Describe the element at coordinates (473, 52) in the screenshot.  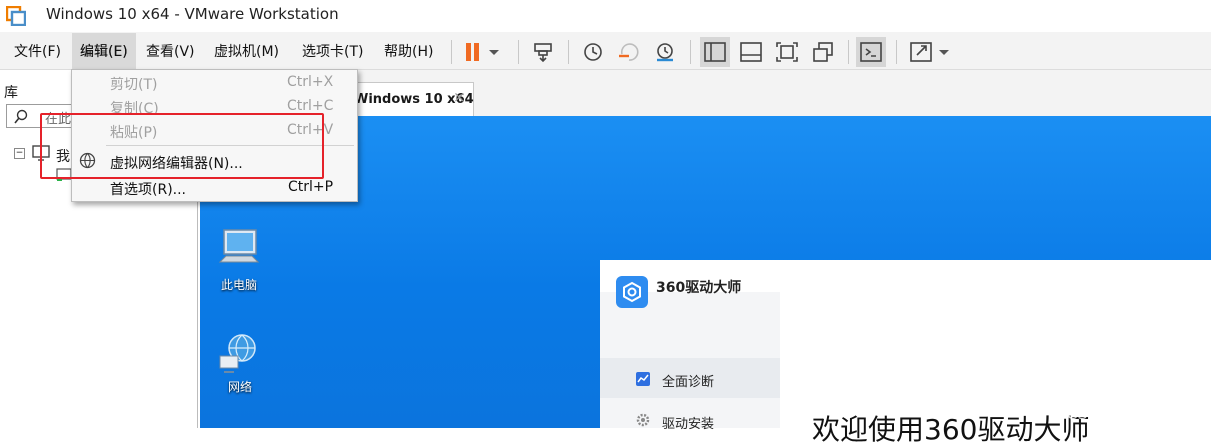
I see `pause-icon` at that location.